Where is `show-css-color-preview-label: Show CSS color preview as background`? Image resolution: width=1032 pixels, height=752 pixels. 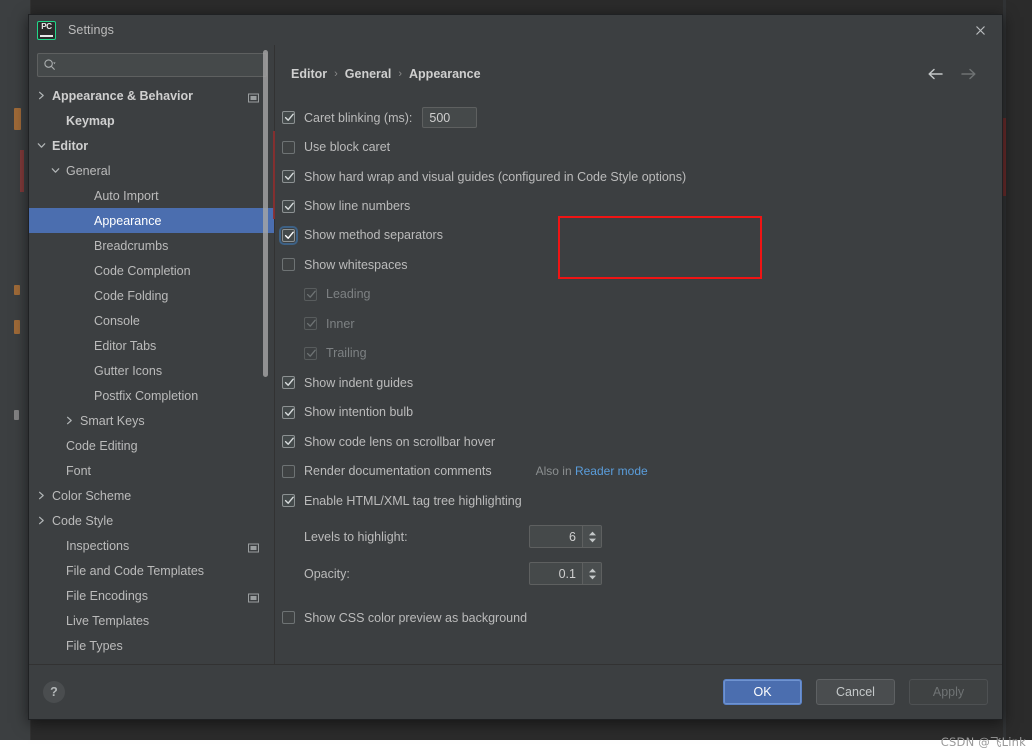 show-css-color-preview-label: Show CSS color preview as background is located at coordinates (416, 617).